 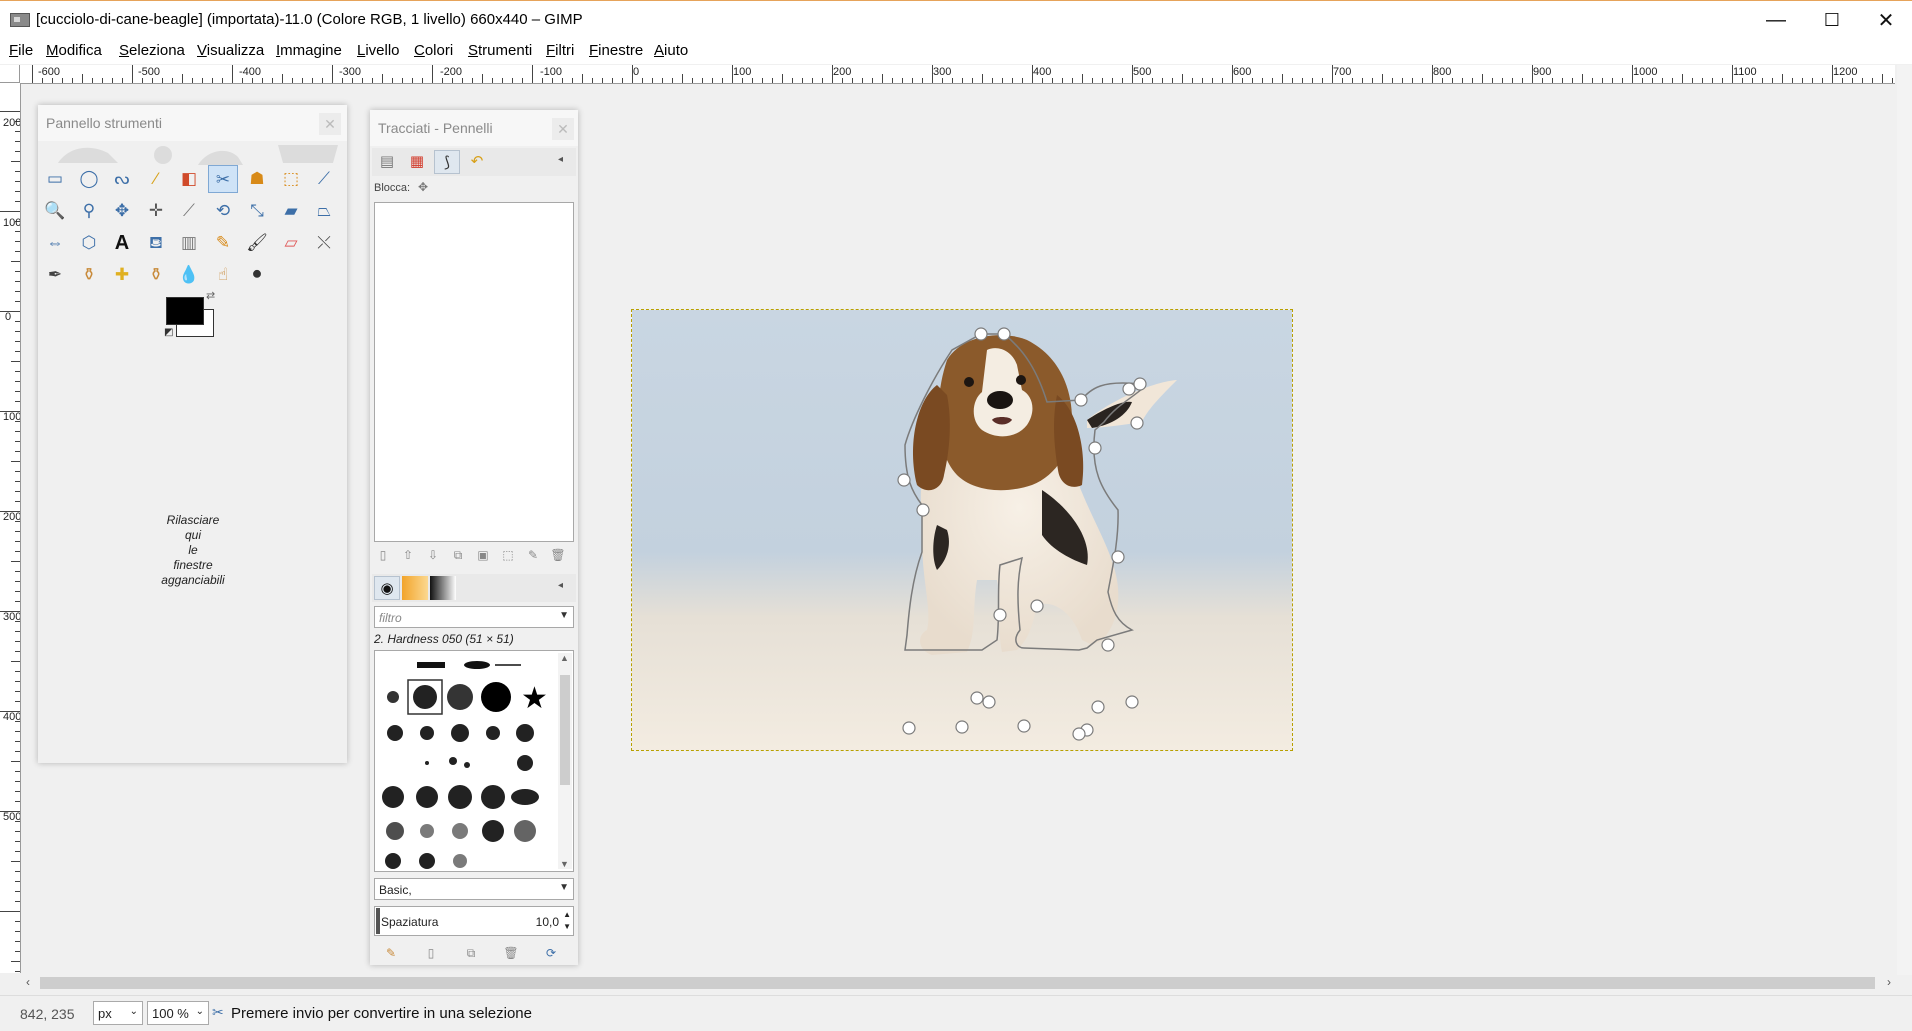 I want to click on delete-brush-icon: 🗑, so click(x=511, y=953).